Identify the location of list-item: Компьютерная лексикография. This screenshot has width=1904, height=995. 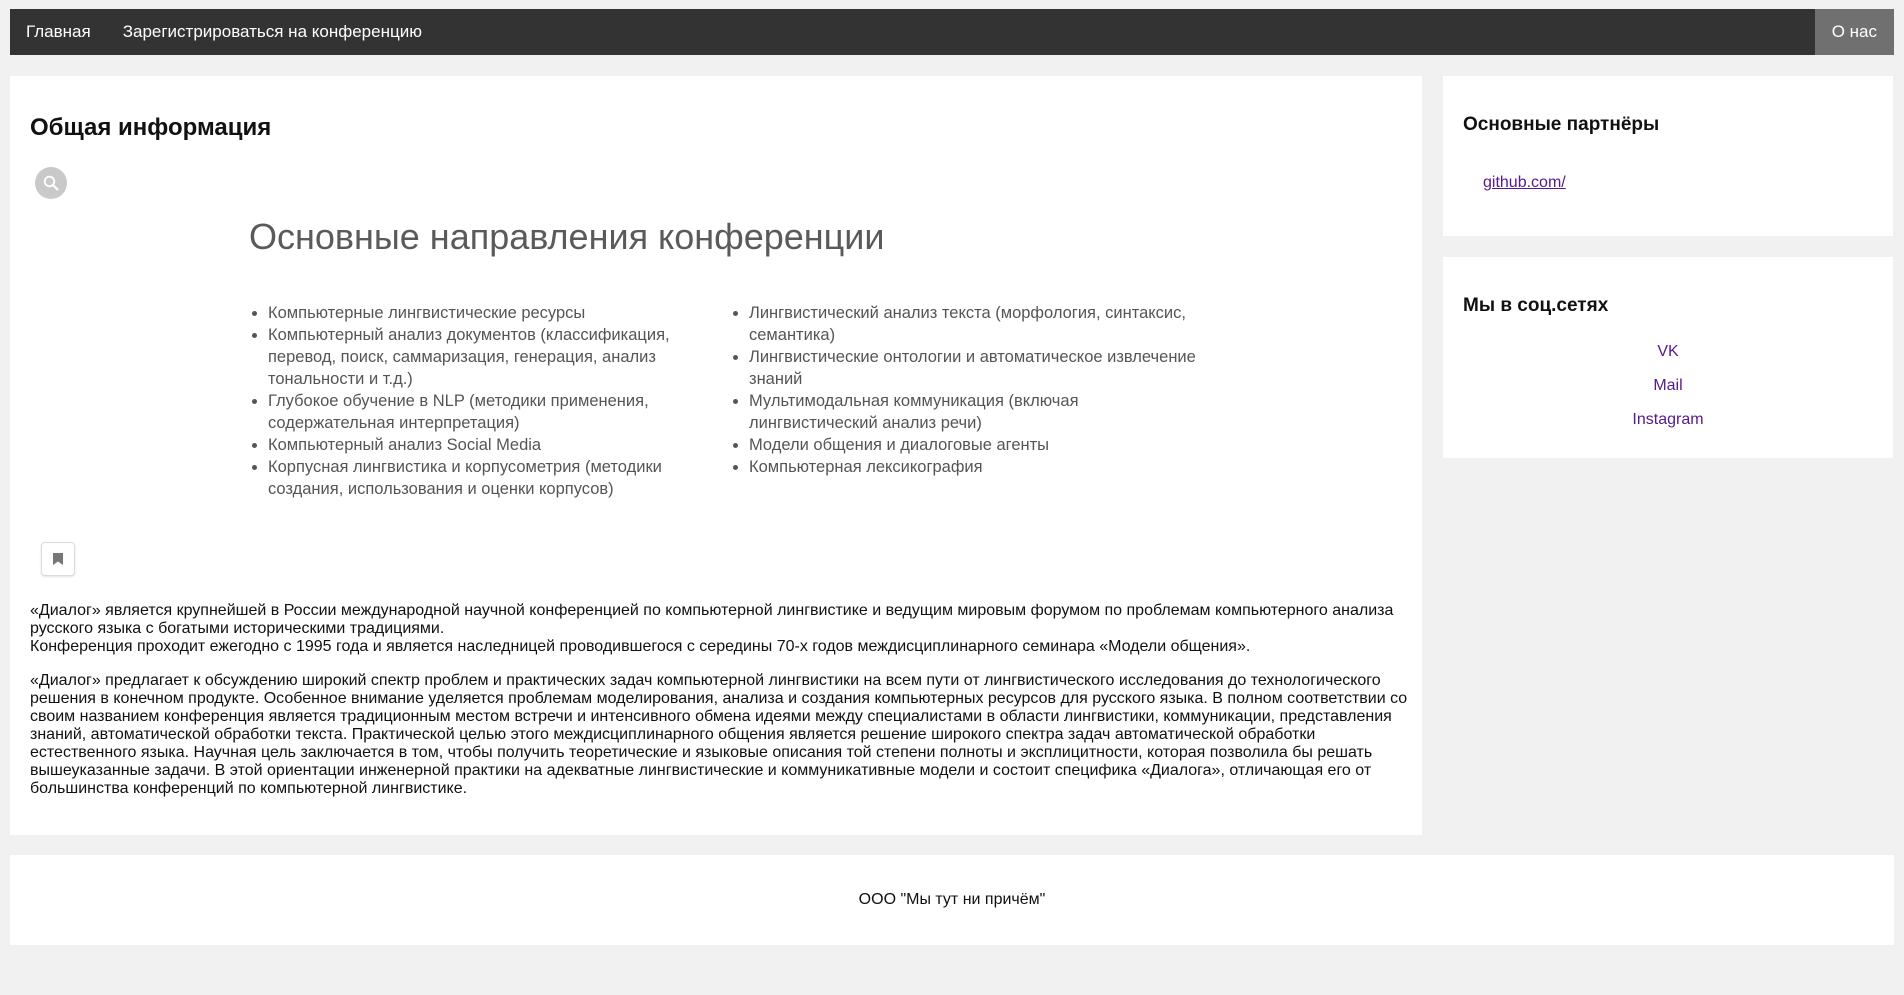
(979, 467).